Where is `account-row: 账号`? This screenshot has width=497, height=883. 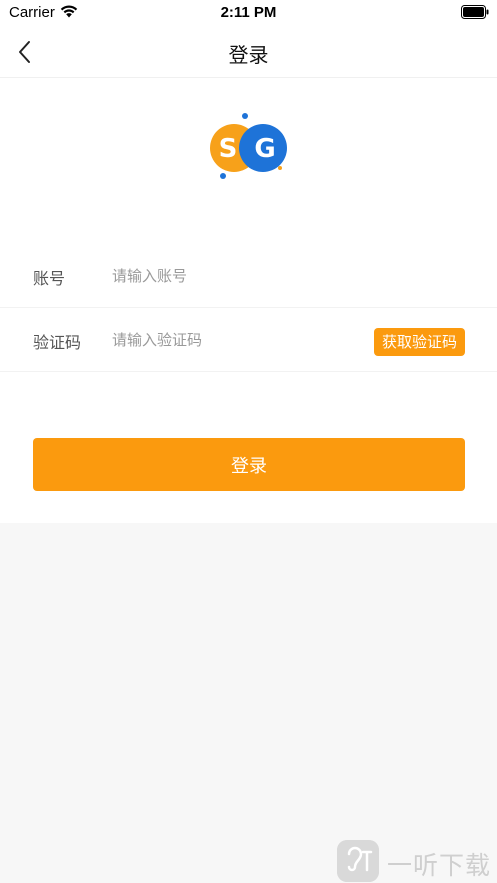
account-row: 账号 is located at coordinates (248, 276).